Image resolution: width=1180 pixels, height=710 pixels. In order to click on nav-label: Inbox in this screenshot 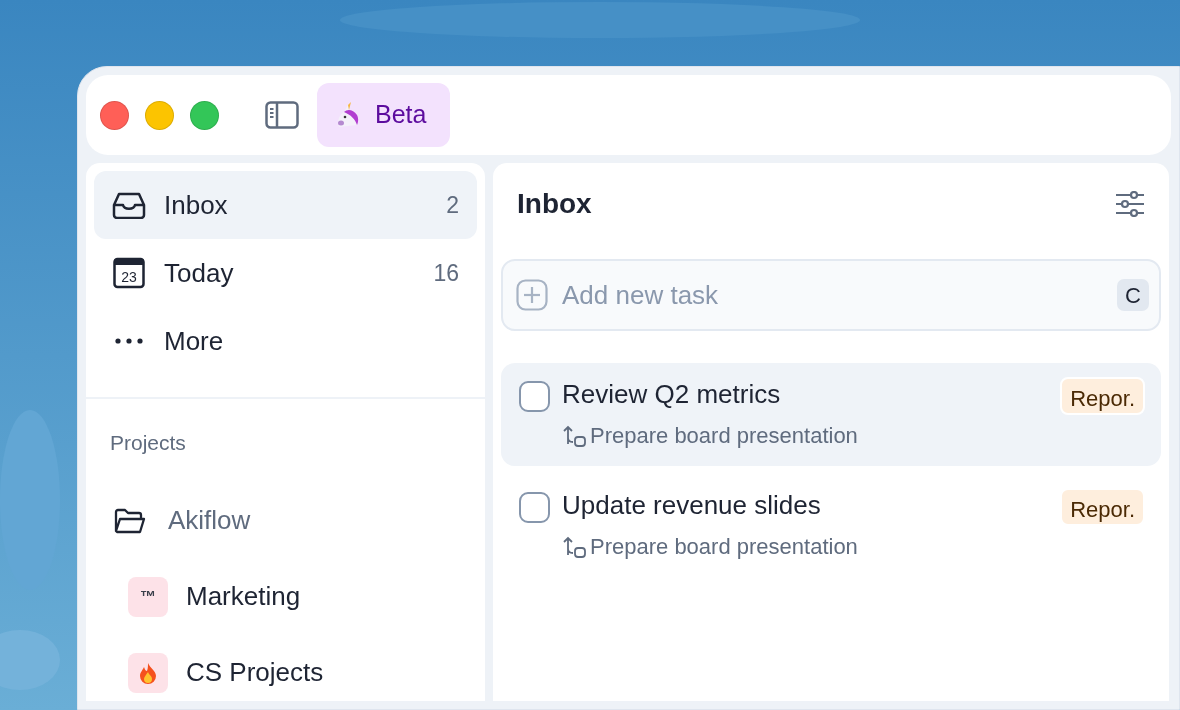, I will do `click(196, 205)`.